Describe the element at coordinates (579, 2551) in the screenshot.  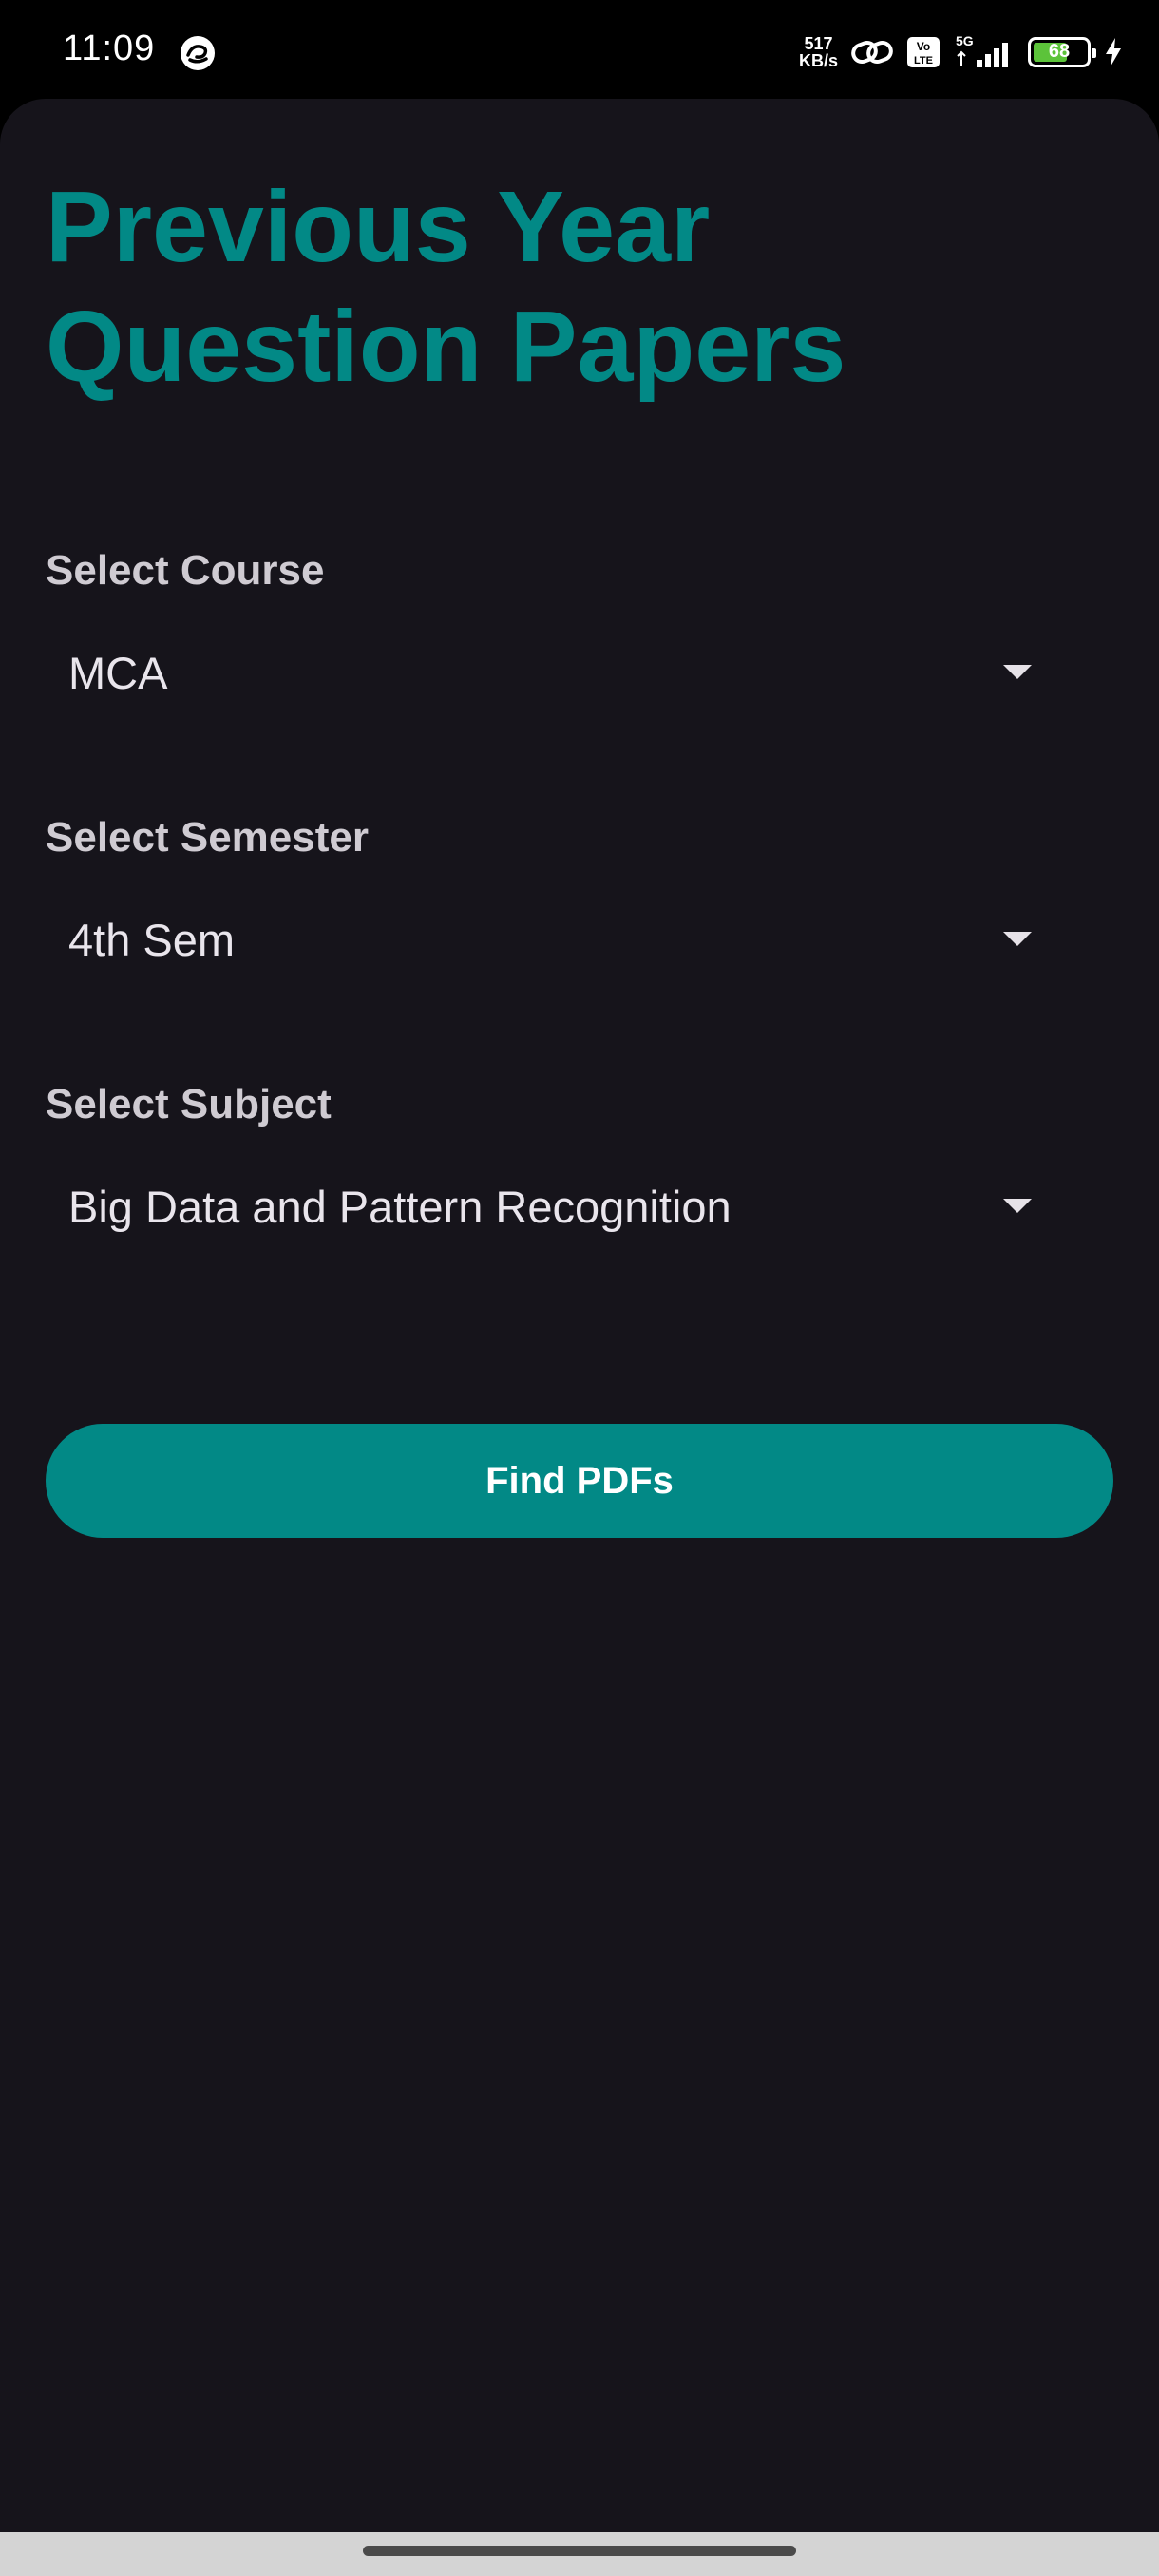
I see `home-gesture-handle` at that location.